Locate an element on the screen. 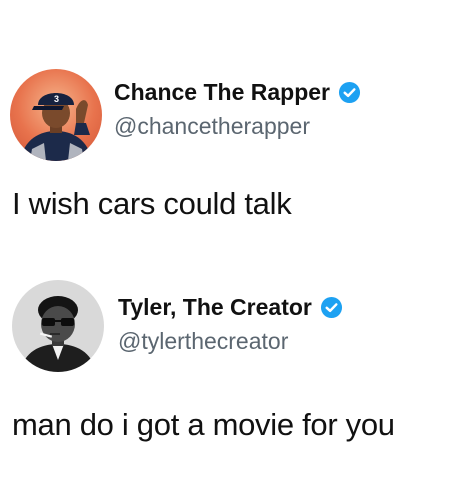 Image resolution: width=474 pixels, height=495 pixels. tweet-text: man do i got a movie for you is located at coordinates (203, 424).